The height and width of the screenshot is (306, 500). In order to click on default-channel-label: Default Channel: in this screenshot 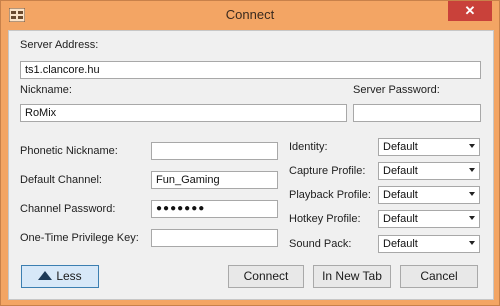, I will do `click(61, 180)`.